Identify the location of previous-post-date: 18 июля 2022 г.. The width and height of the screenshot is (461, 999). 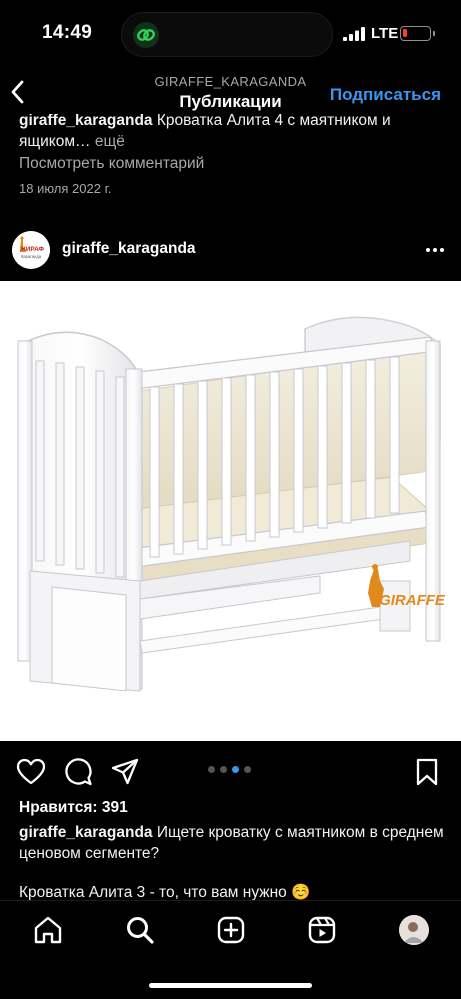
(65, 188).